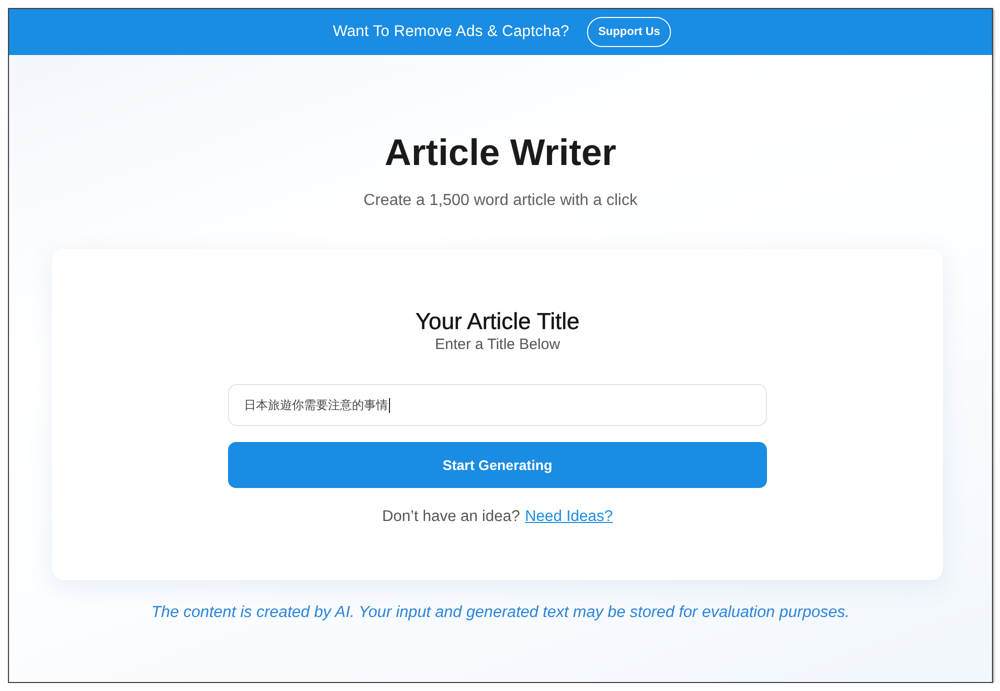 The width and height of the screenshot is (1000, 691). Describe the element at coordinates (497, 405) in the screenshot. I see `title-input: 日本旅遊你需要注意的事情` at that location.